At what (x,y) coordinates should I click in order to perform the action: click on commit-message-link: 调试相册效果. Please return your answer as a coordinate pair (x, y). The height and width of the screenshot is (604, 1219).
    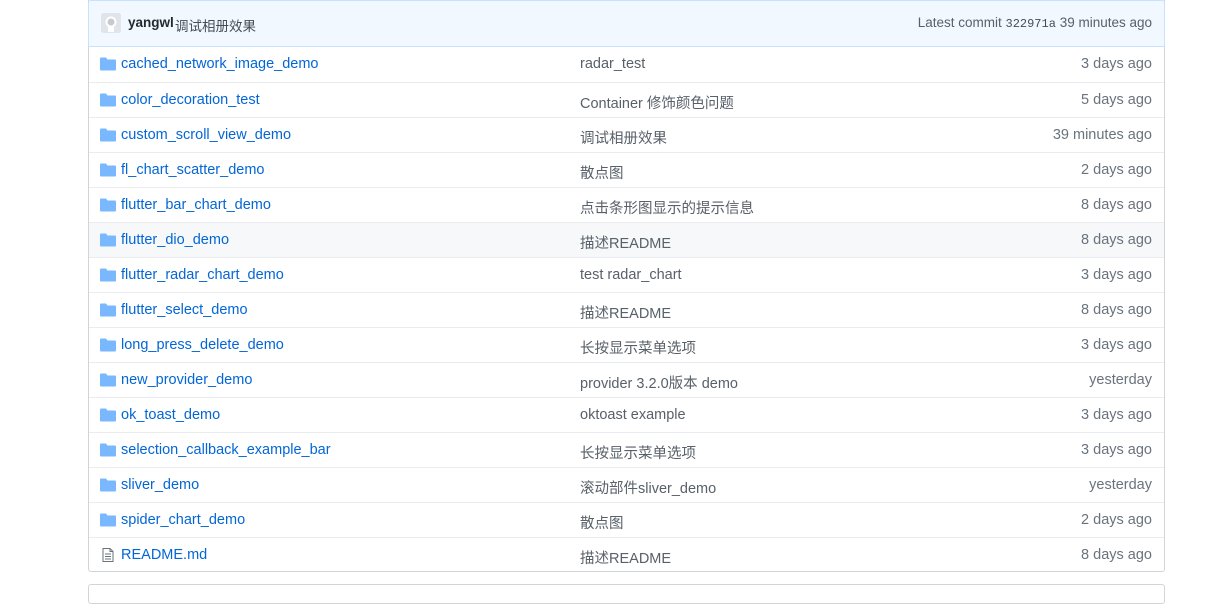
    Looking at the image, I should click on (623, 137).